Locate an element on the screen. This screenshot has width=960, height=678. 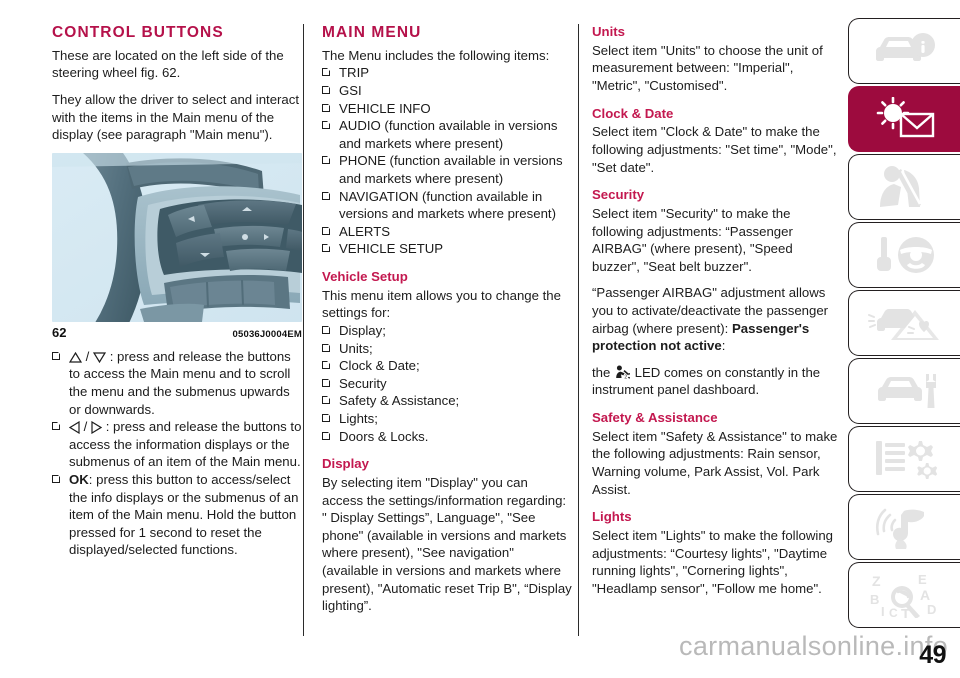
seatbelt-passenger-icon is located at coordinates (900, 186).